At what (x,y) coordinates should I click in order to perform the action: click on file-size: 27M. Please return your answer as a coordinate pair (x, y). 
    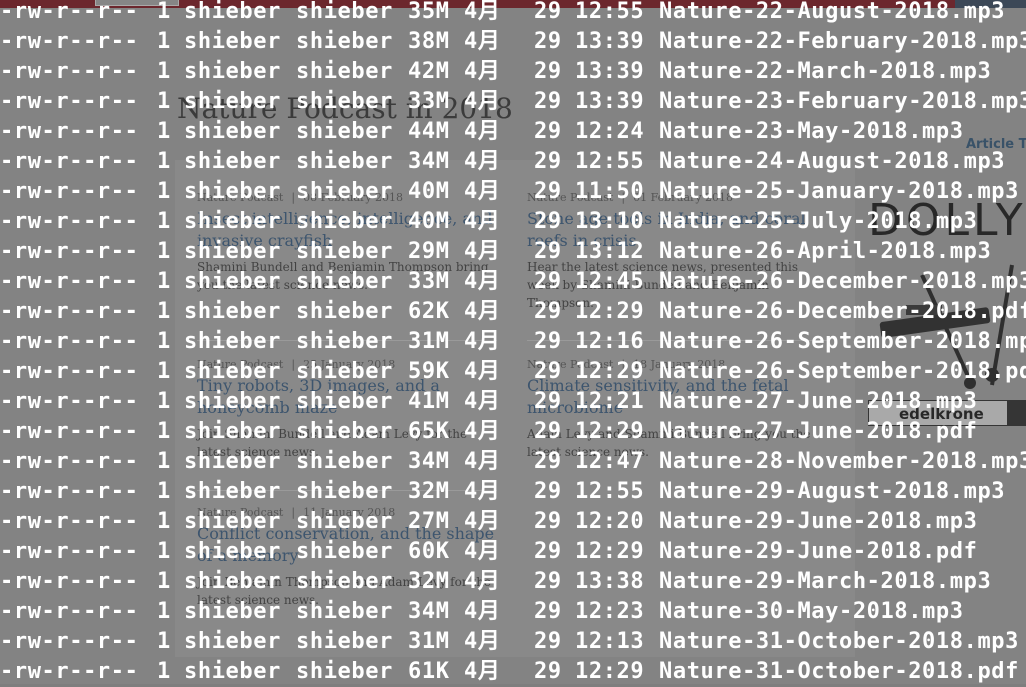
    Looking at the image, I should click on (429, 521).